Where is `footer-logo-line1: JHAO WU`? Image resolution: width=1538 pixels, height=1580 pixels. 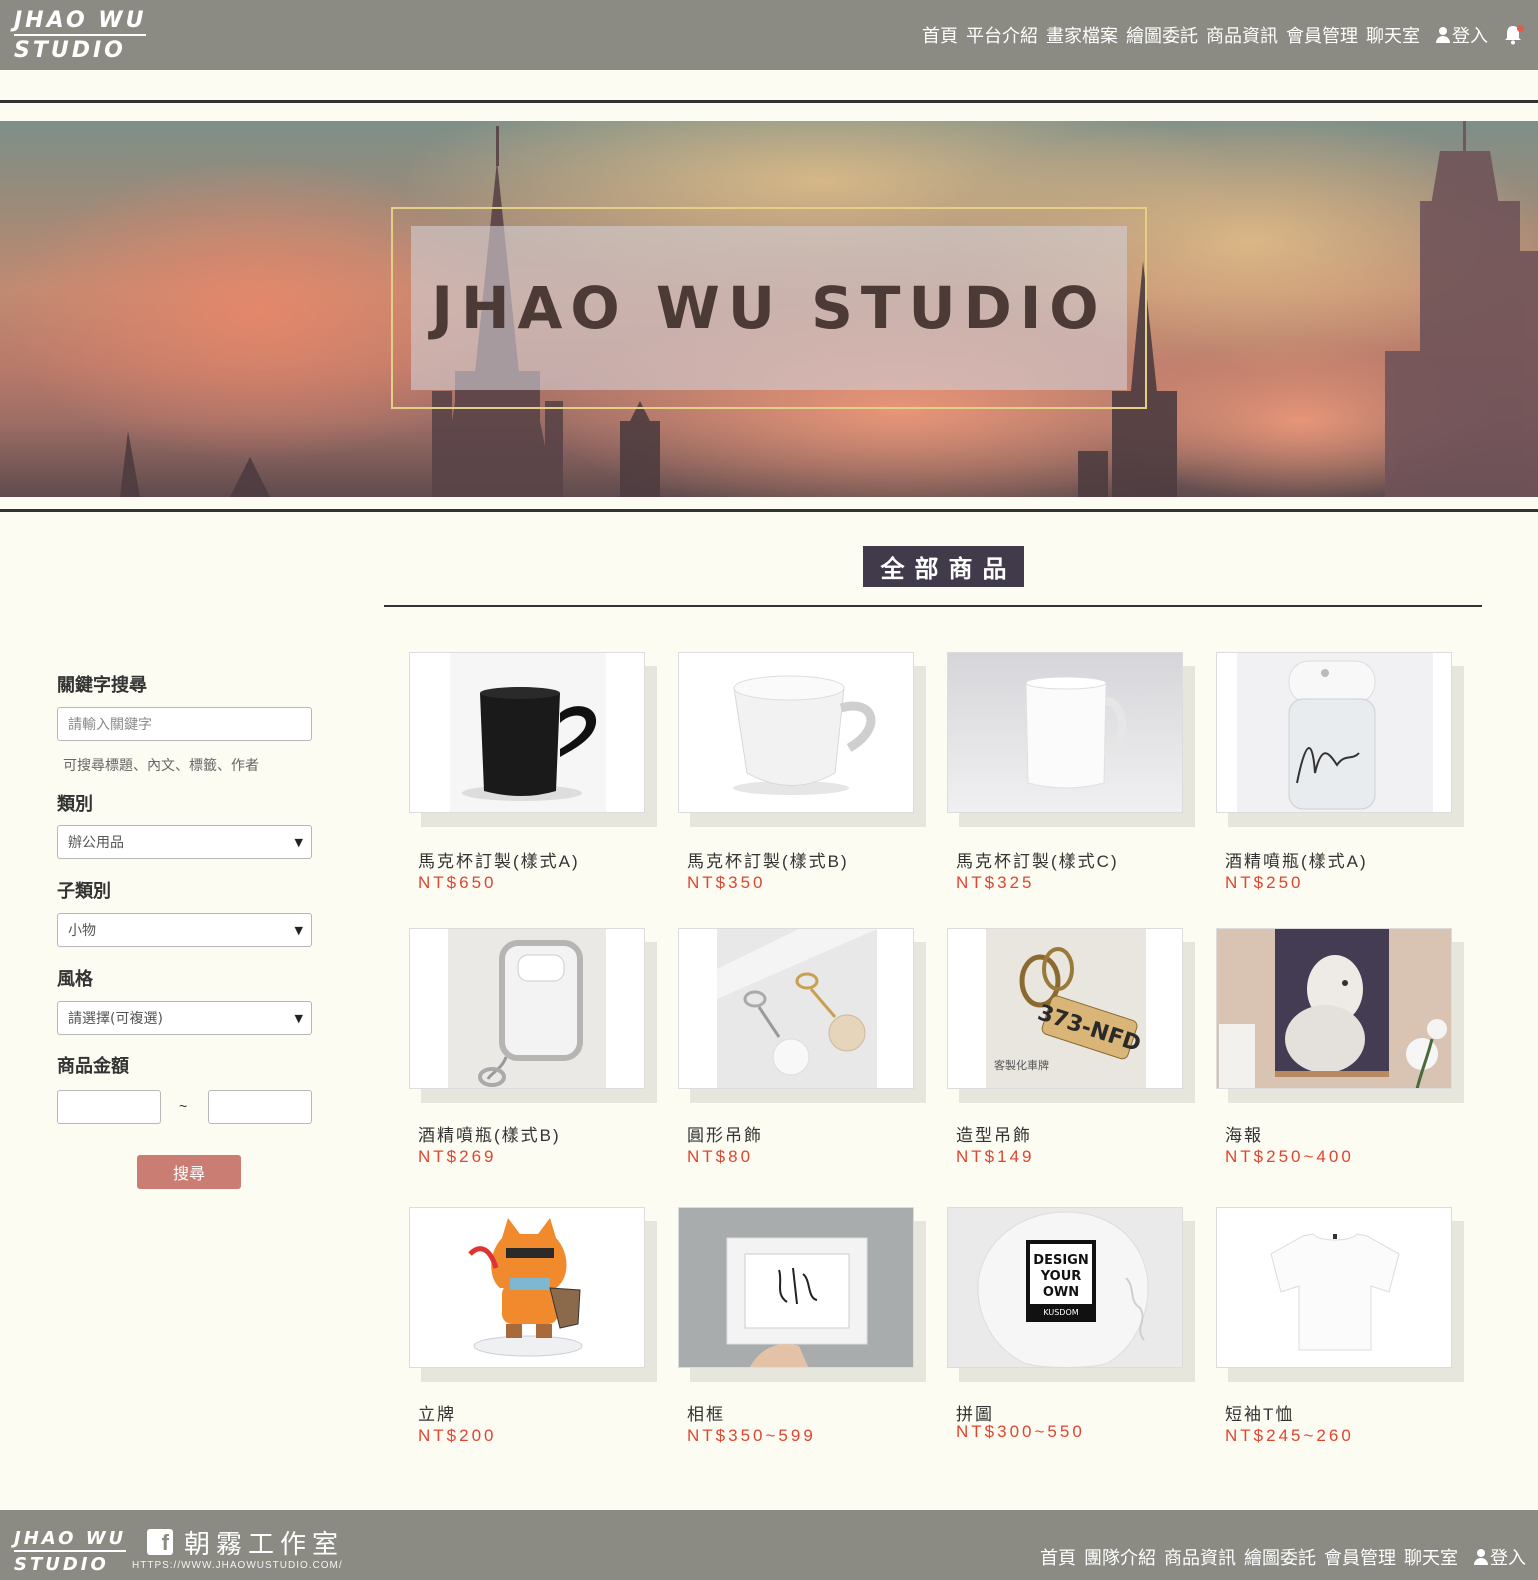 footer-logo-line1: JHAO WU is located at coordinates (70, 1541).